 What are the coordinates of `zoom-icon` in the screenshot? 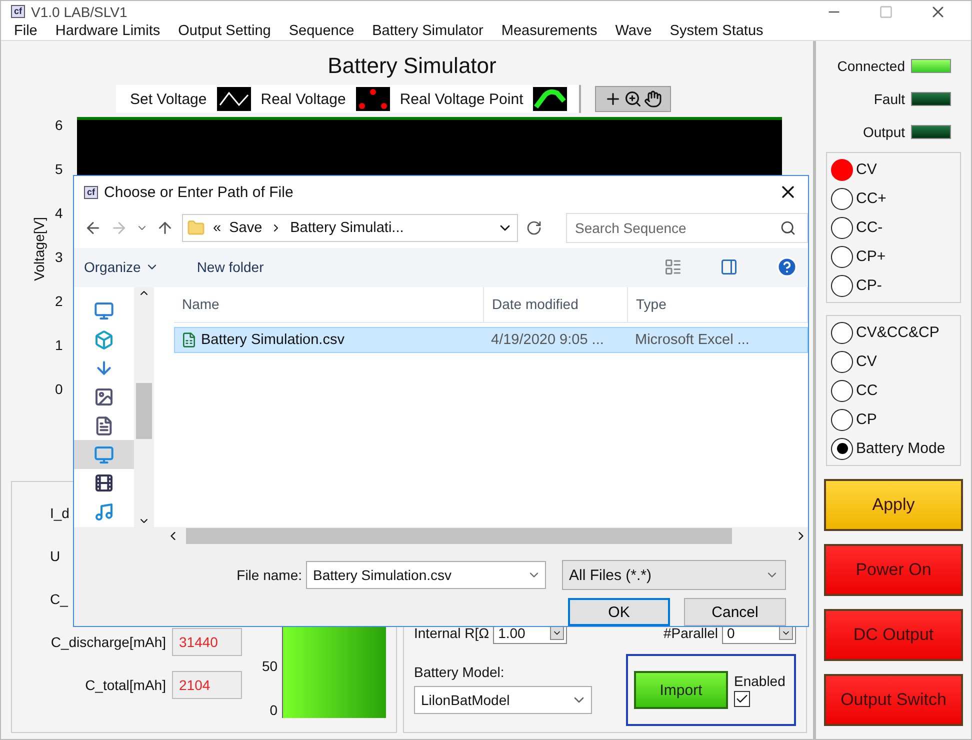 It's located at (633, 99).